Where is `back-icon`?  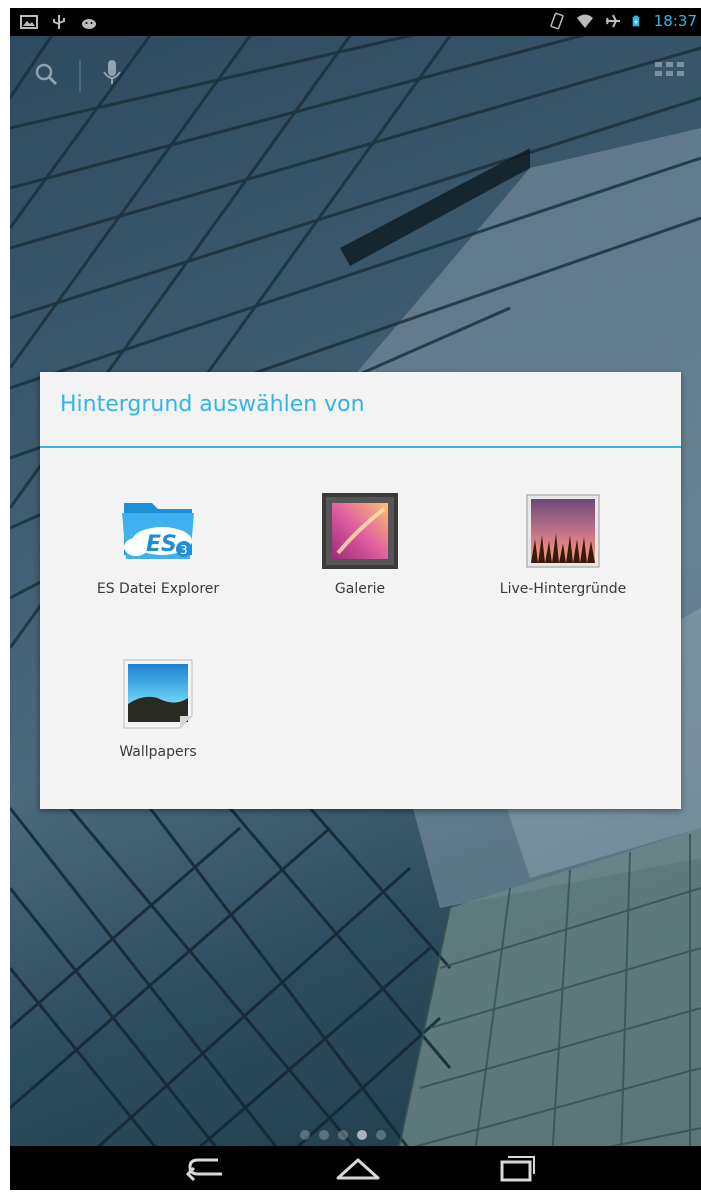
back-icon is located at coordinates (208, 1168).